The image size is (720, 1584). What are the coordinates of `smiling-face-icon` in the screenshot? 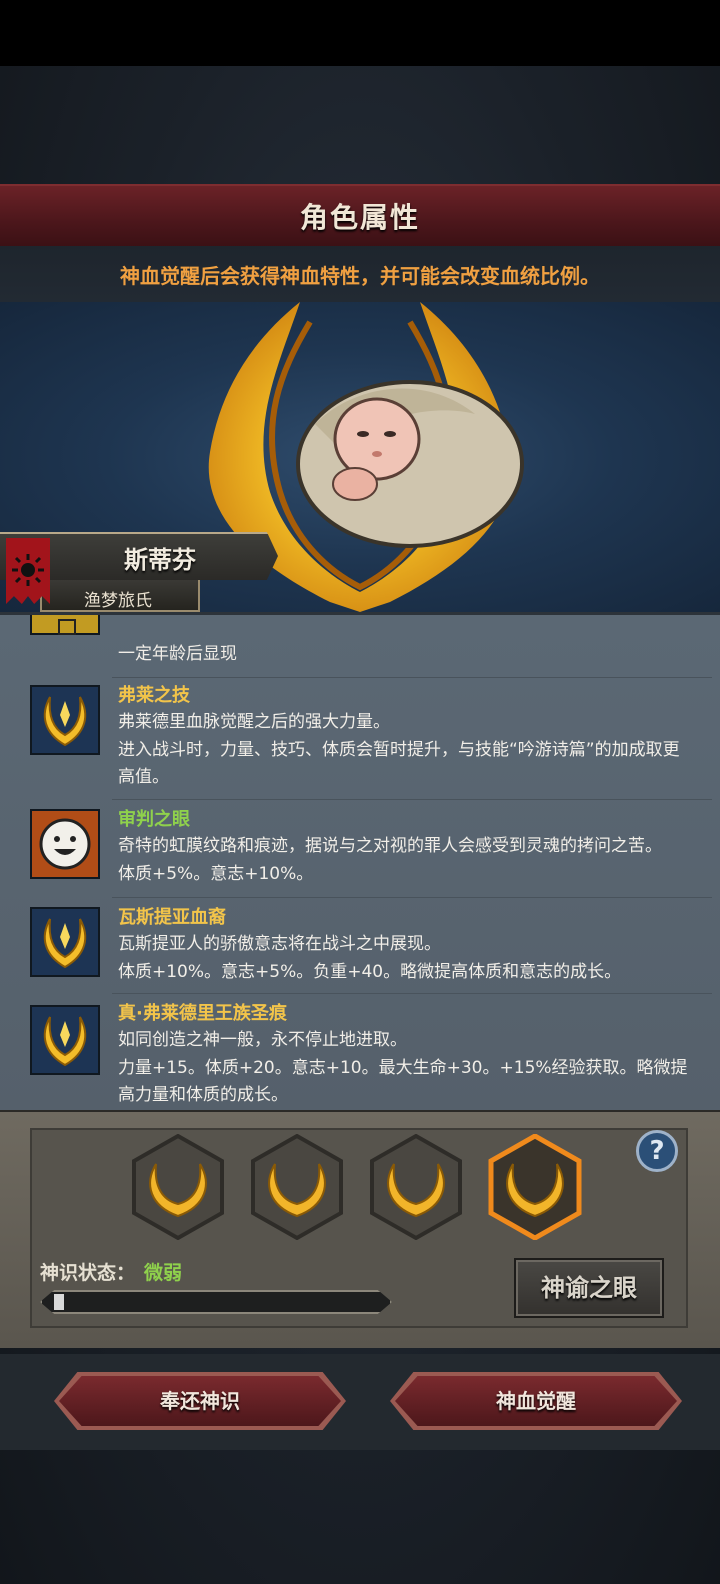 It's located at (65, 844).